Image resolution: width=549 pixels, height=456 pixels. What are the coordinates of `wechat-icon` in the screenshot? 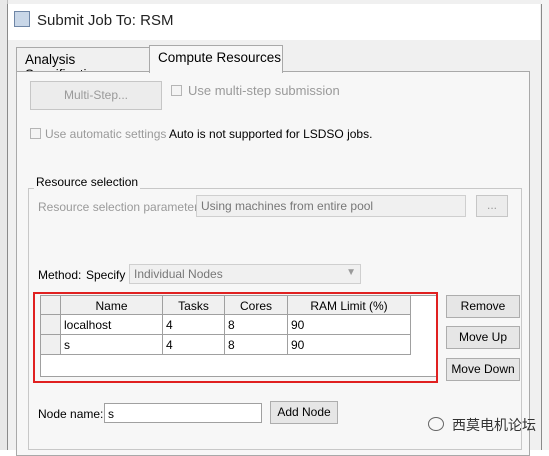 It's located at (436, 424).